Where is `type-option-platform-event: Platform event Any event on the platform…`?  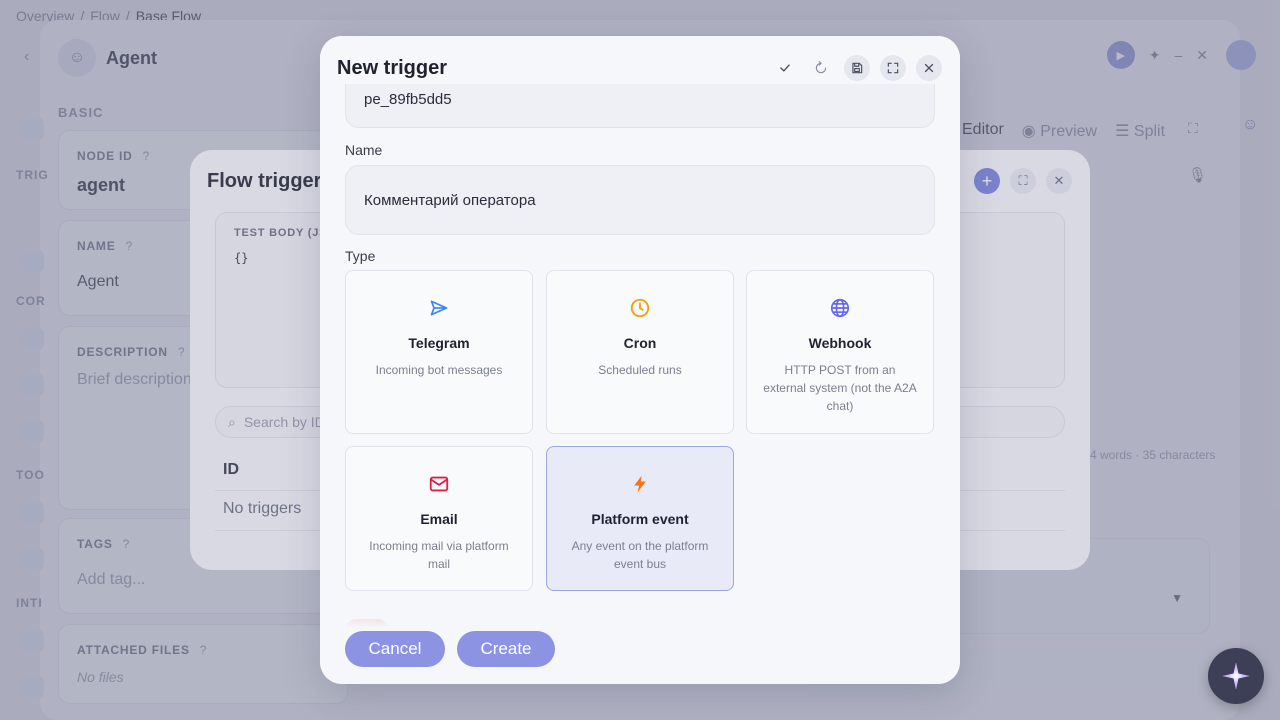
type-option-platform-event: Platform event Any event on the platform… is located at coordinates (640, 518).